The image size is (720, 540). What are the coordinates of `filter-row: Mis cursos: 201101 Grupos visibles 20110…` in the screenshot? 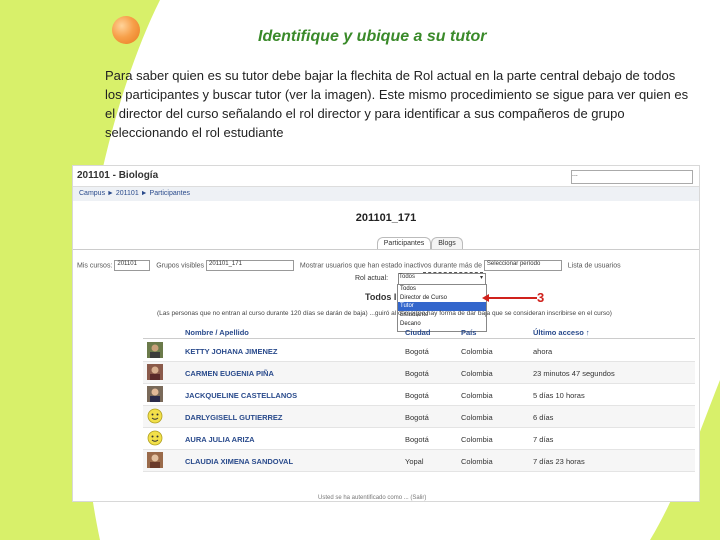 It's located at (349, 265).